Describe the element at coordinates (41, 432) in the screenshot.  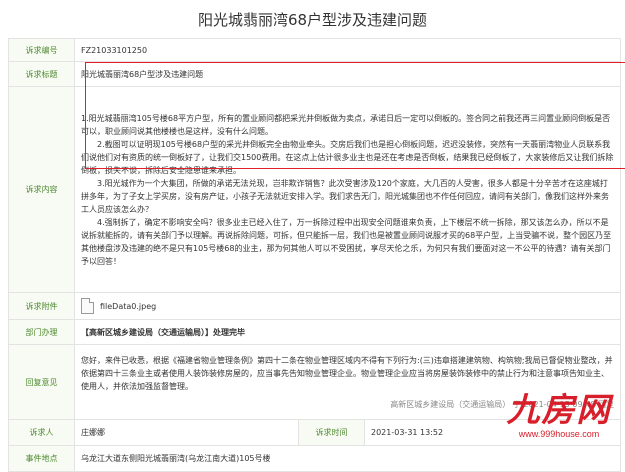
I see `label-petitioner: 诉求人` at that location.